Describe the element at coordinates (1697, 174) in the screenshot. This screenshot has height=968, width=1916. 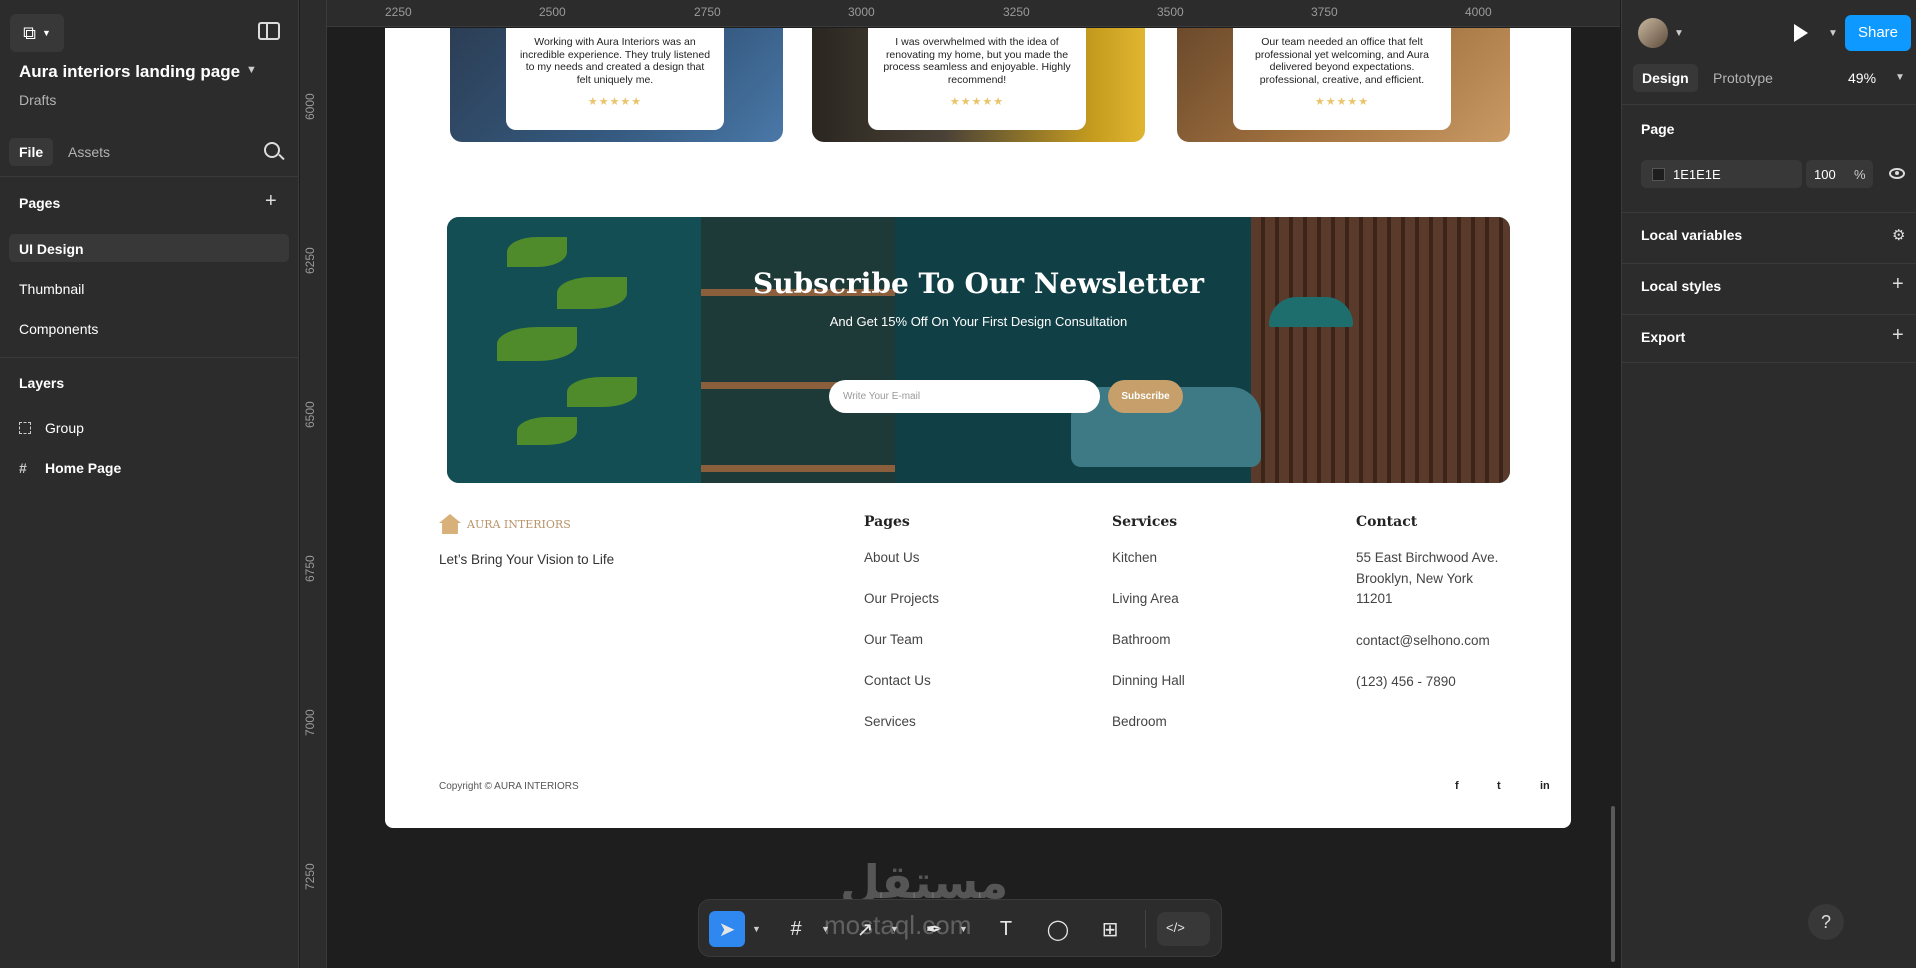
I see `color-hex-value: 1E1E1E` at that location.